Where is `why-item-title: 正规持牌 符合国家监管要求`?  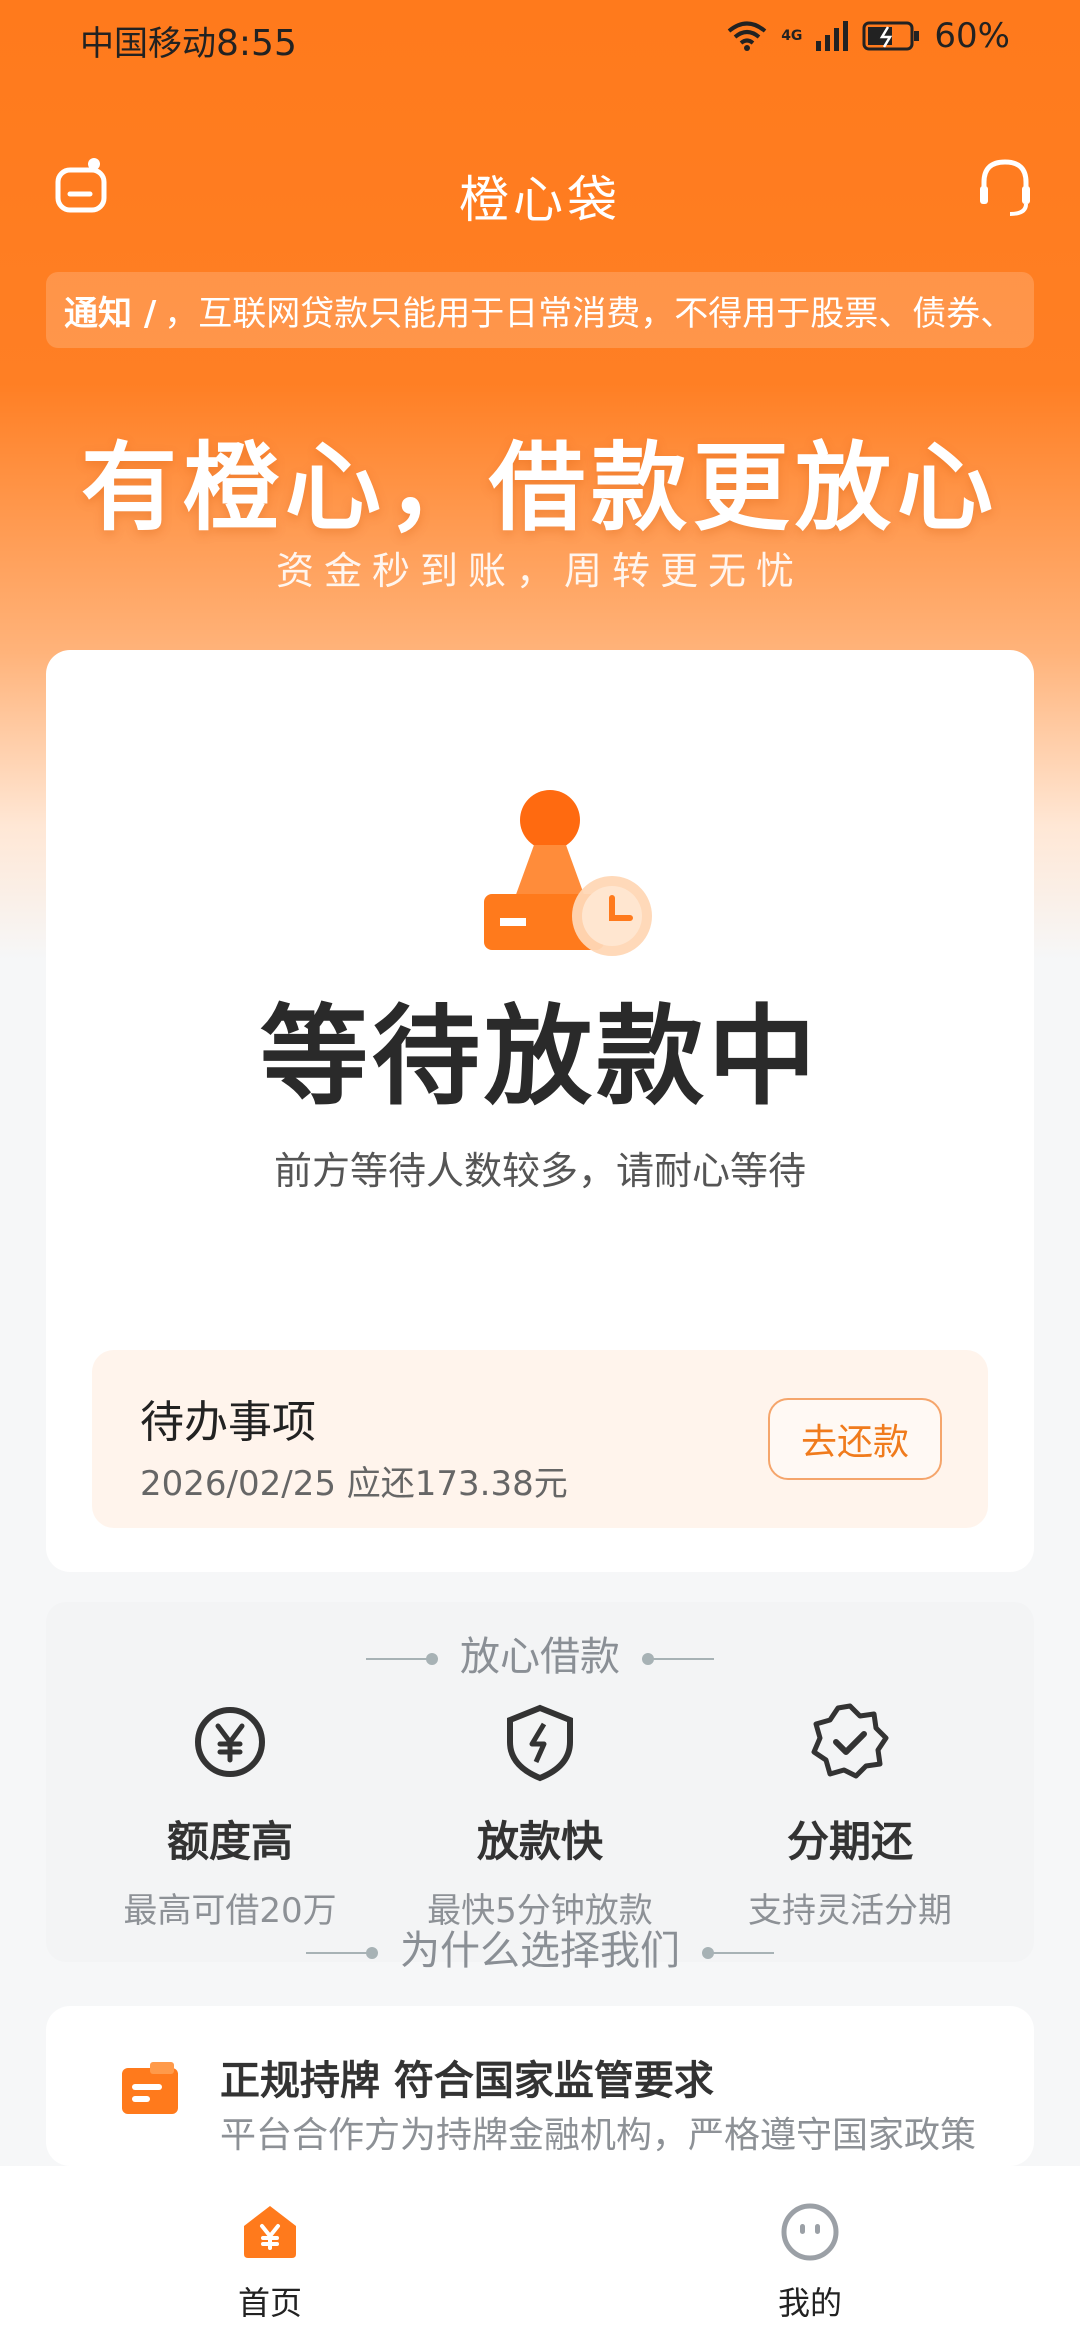
why-item-title: 正规持牌 符合国家监管要求 is located at coordinates (467, 2081).